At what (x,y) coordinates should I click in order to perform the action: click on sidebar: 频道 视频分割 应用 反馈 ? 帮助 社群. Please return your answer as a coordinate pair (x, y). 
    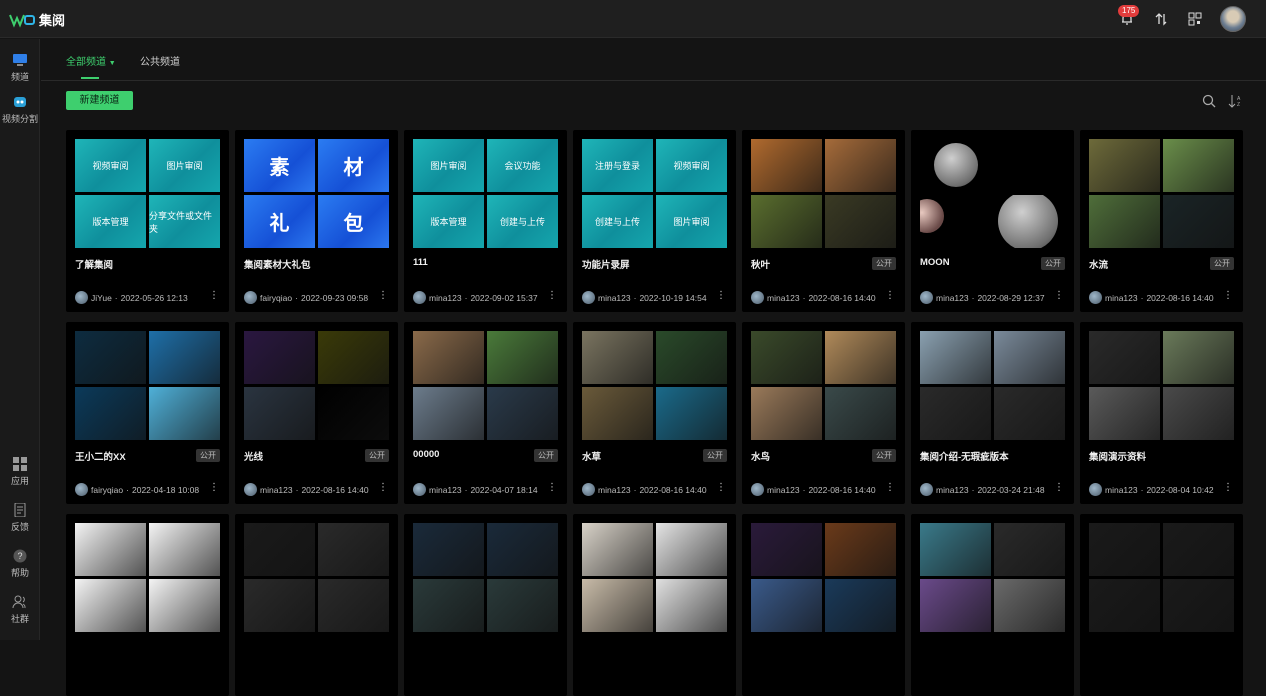
    Looking at the image, I should click on (20, 339).